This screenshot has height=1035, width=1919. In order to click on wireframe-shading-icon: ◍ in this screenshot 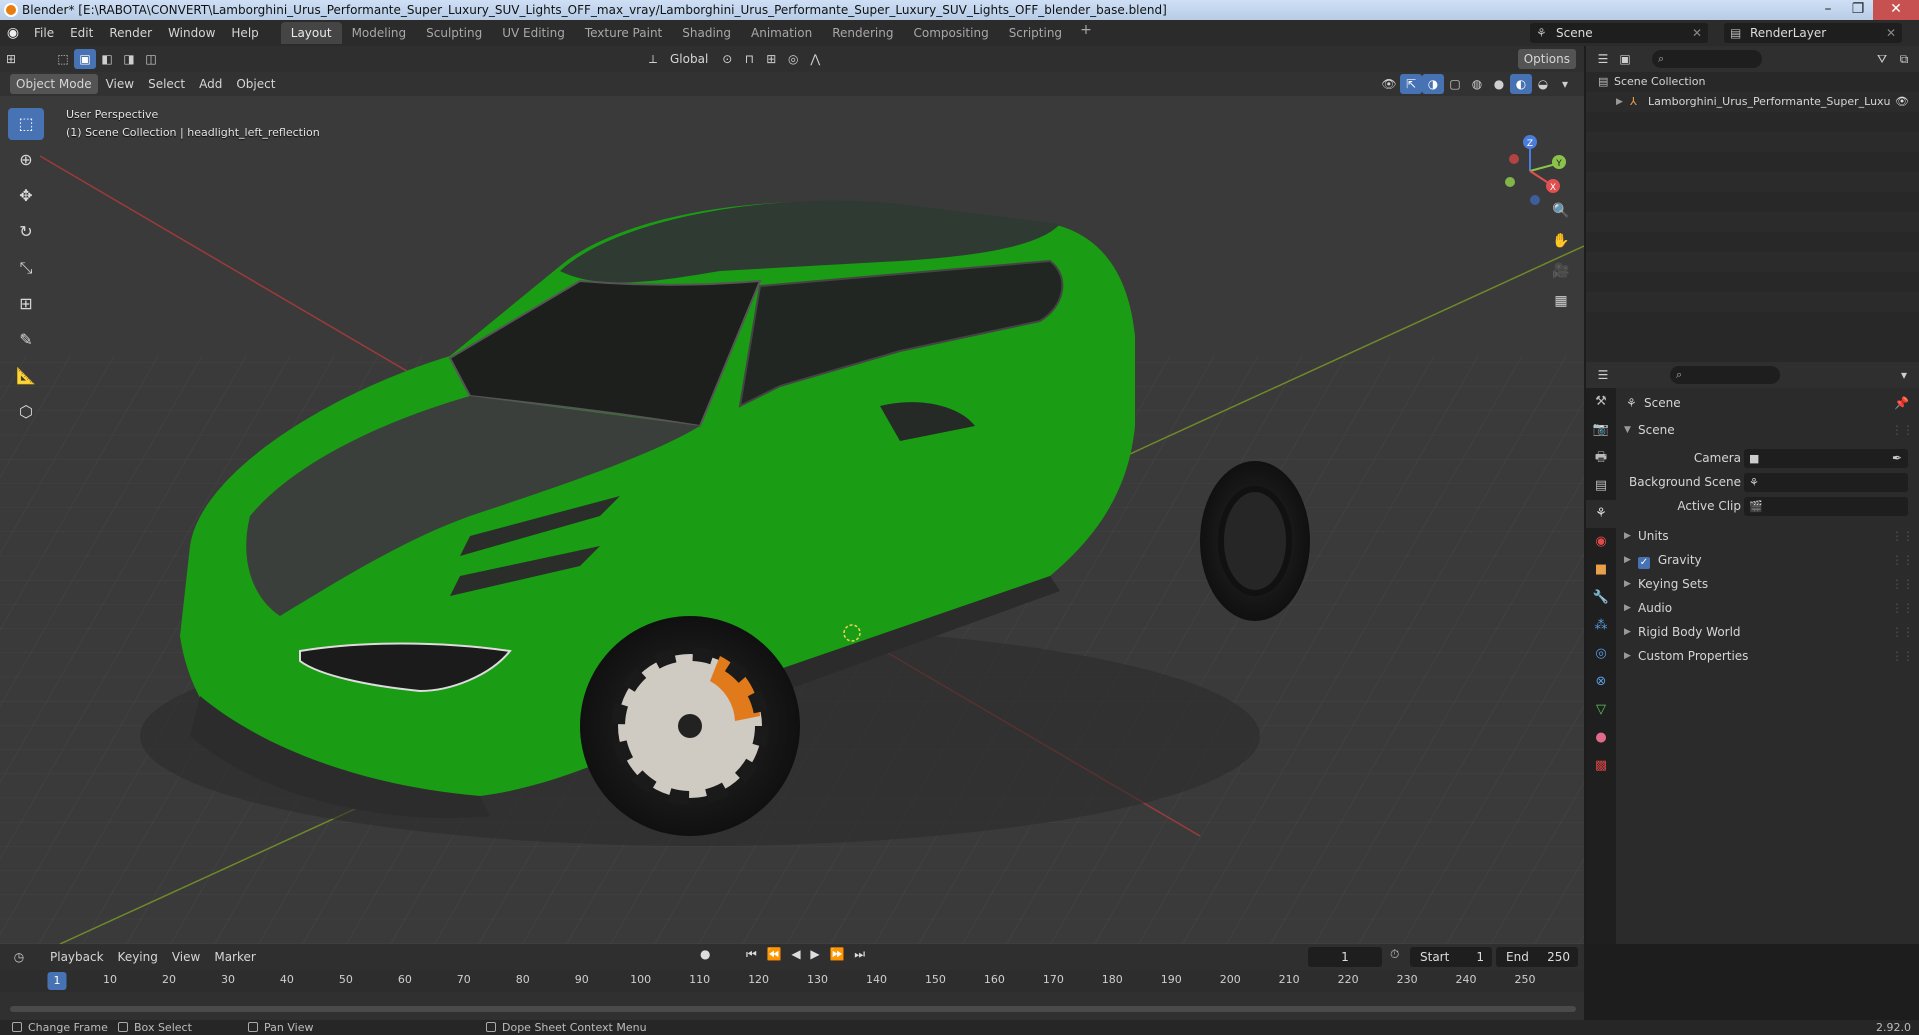, I will do `click(1477, 84)`.